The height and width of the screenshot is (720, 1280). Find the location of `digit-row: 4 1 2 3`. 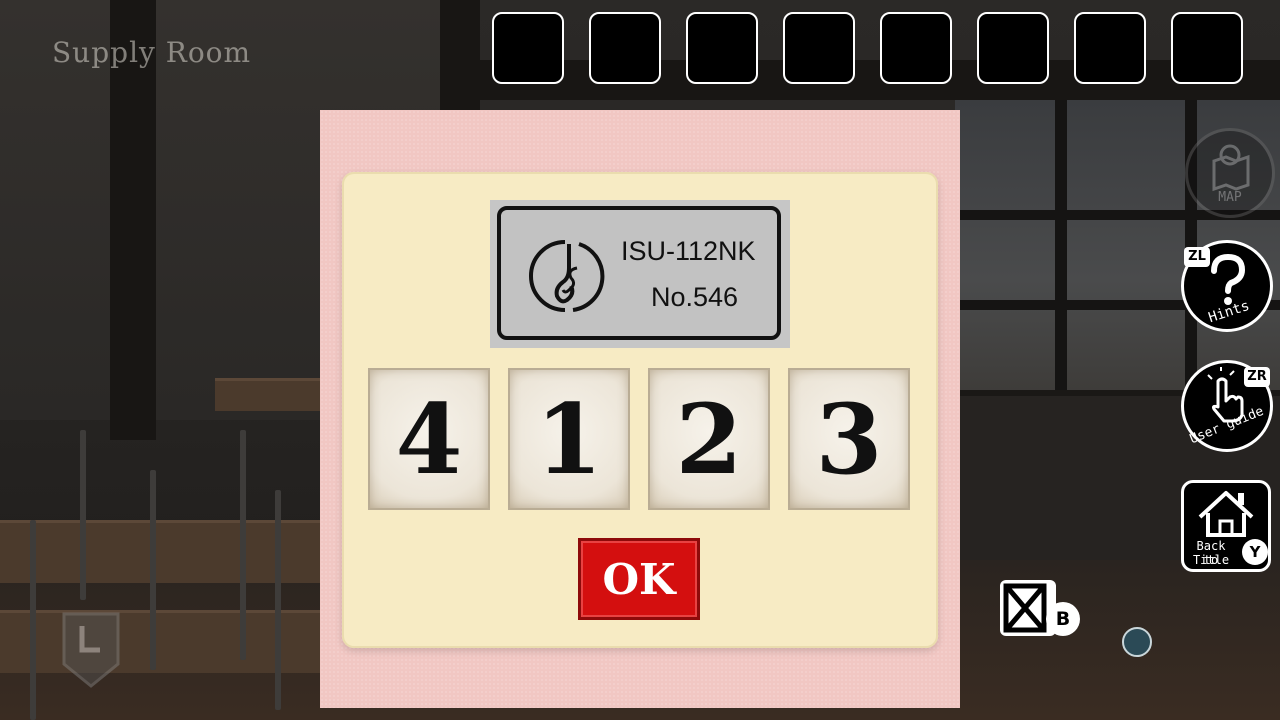

digit-row: 4 1 2 3 is located at coordinates (639, 439).